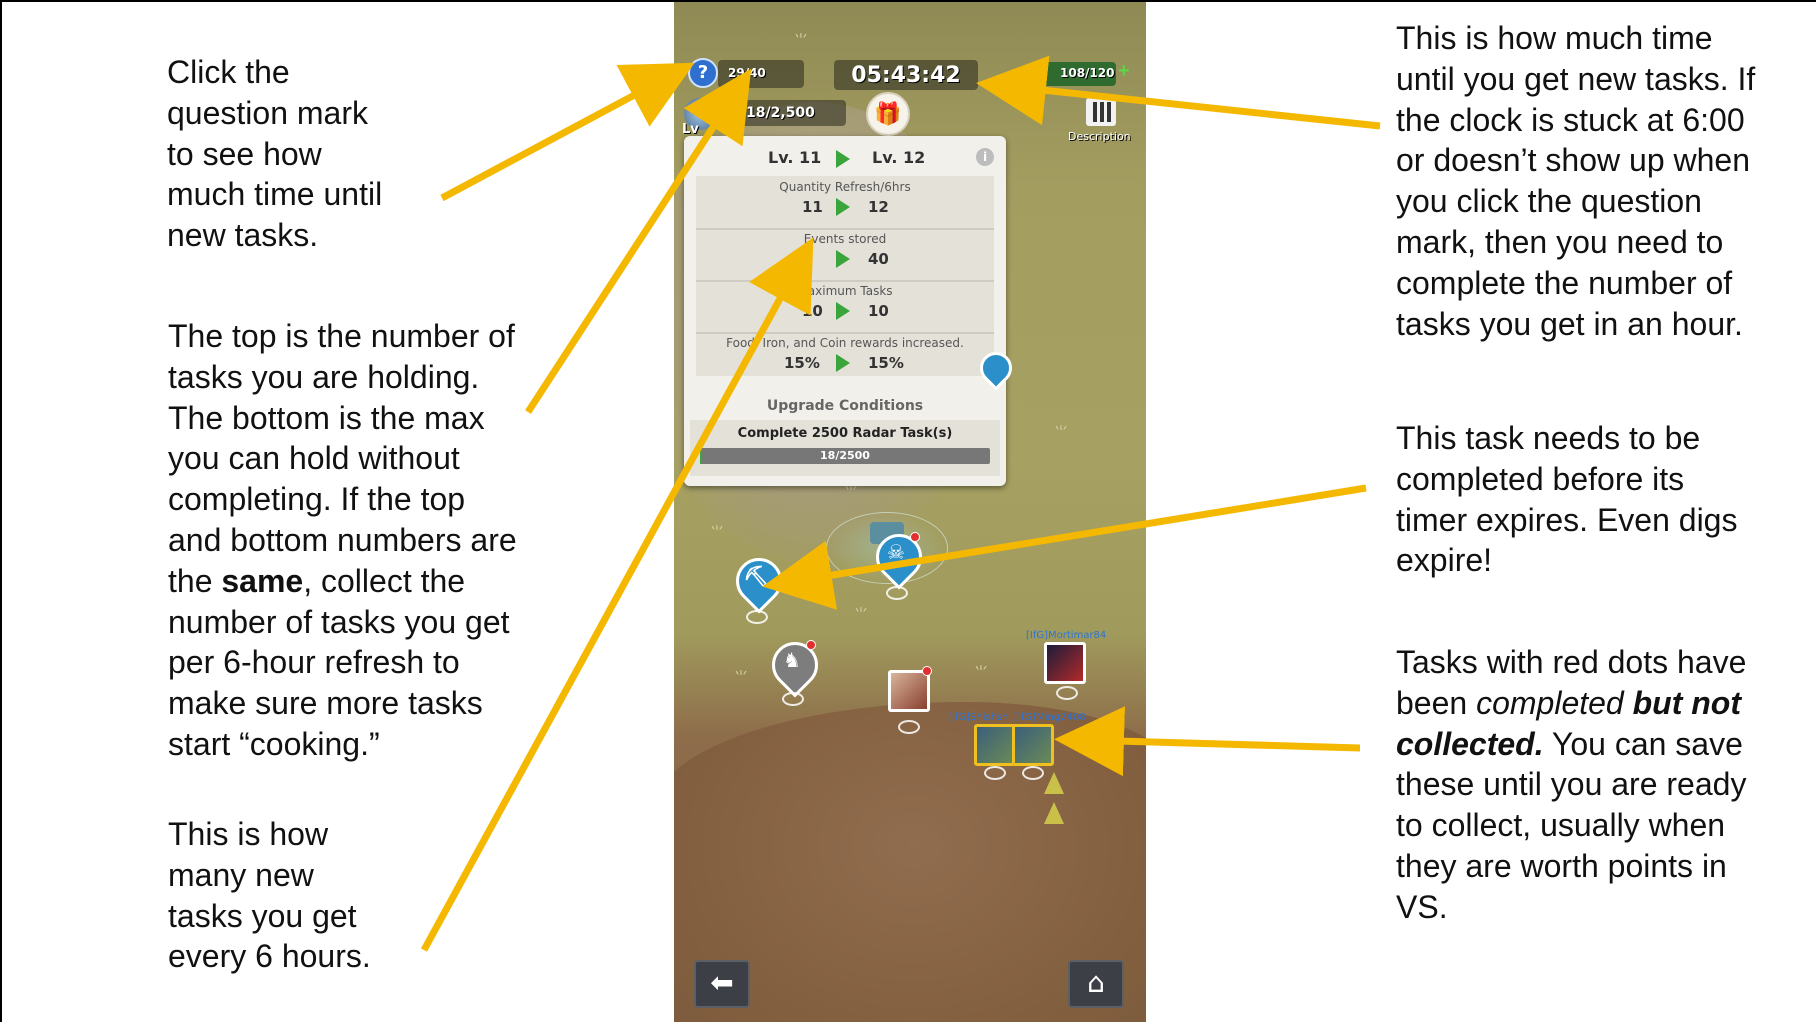  I want to click on level-header: Lv. 11 Lv. 12 i, so click(845, 158).